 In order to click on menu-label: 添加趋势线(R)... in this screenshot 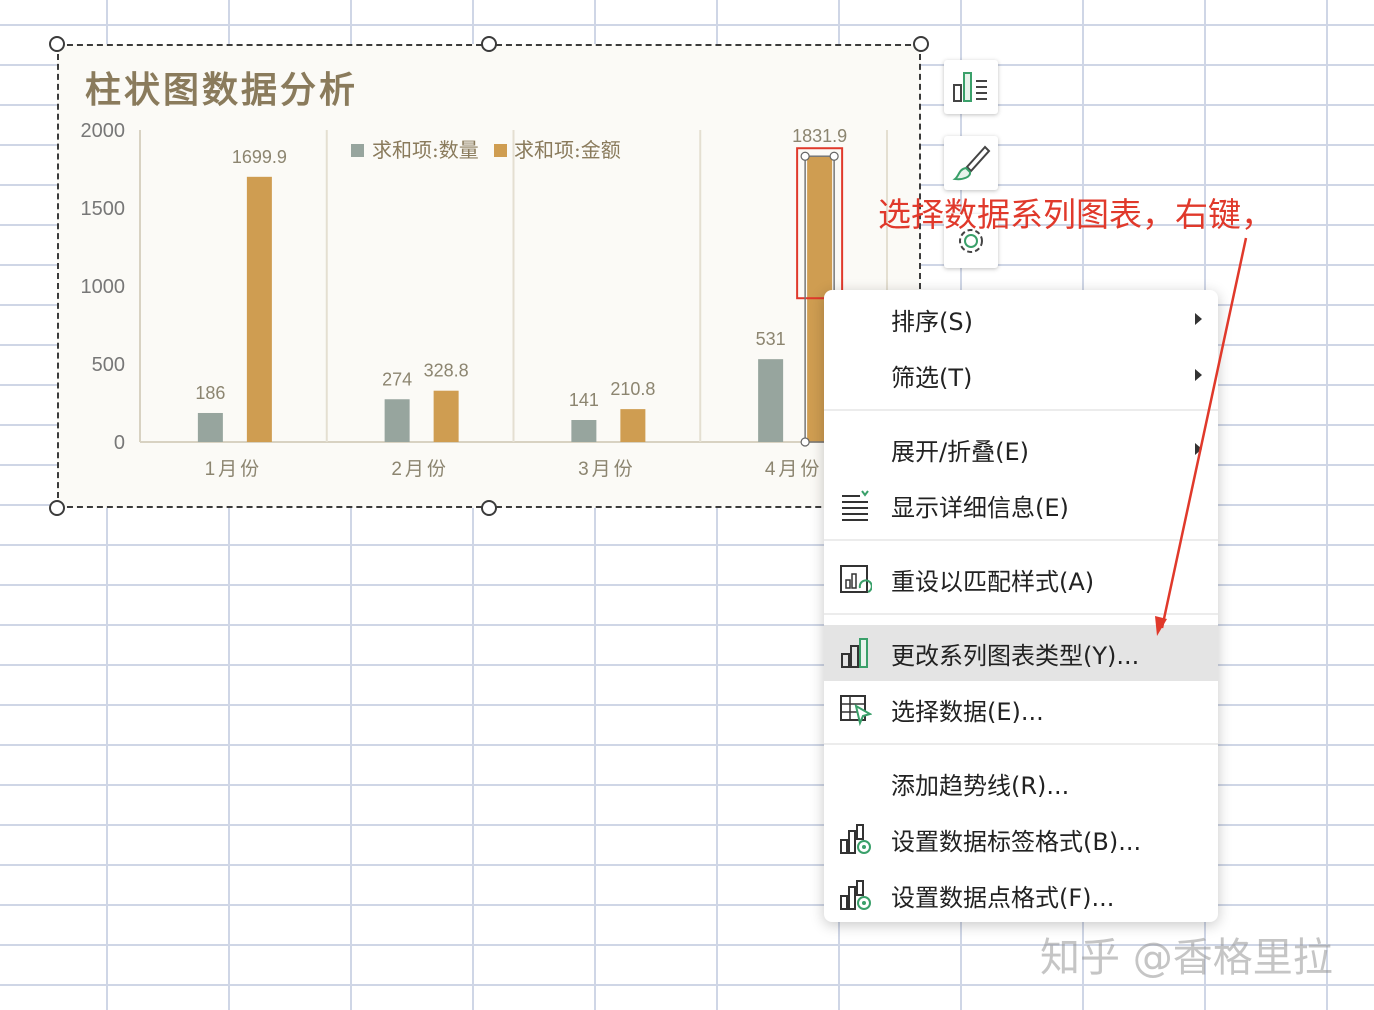, I will do `click(980, 785)`.